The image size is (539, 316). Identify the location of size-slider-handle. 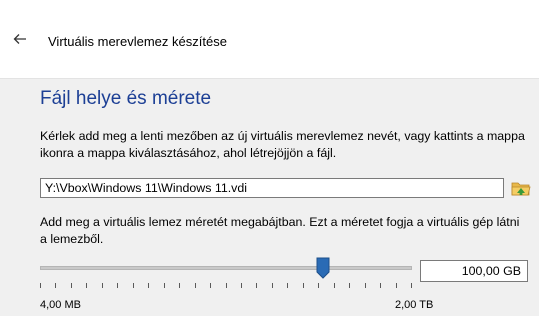
(323, 268).